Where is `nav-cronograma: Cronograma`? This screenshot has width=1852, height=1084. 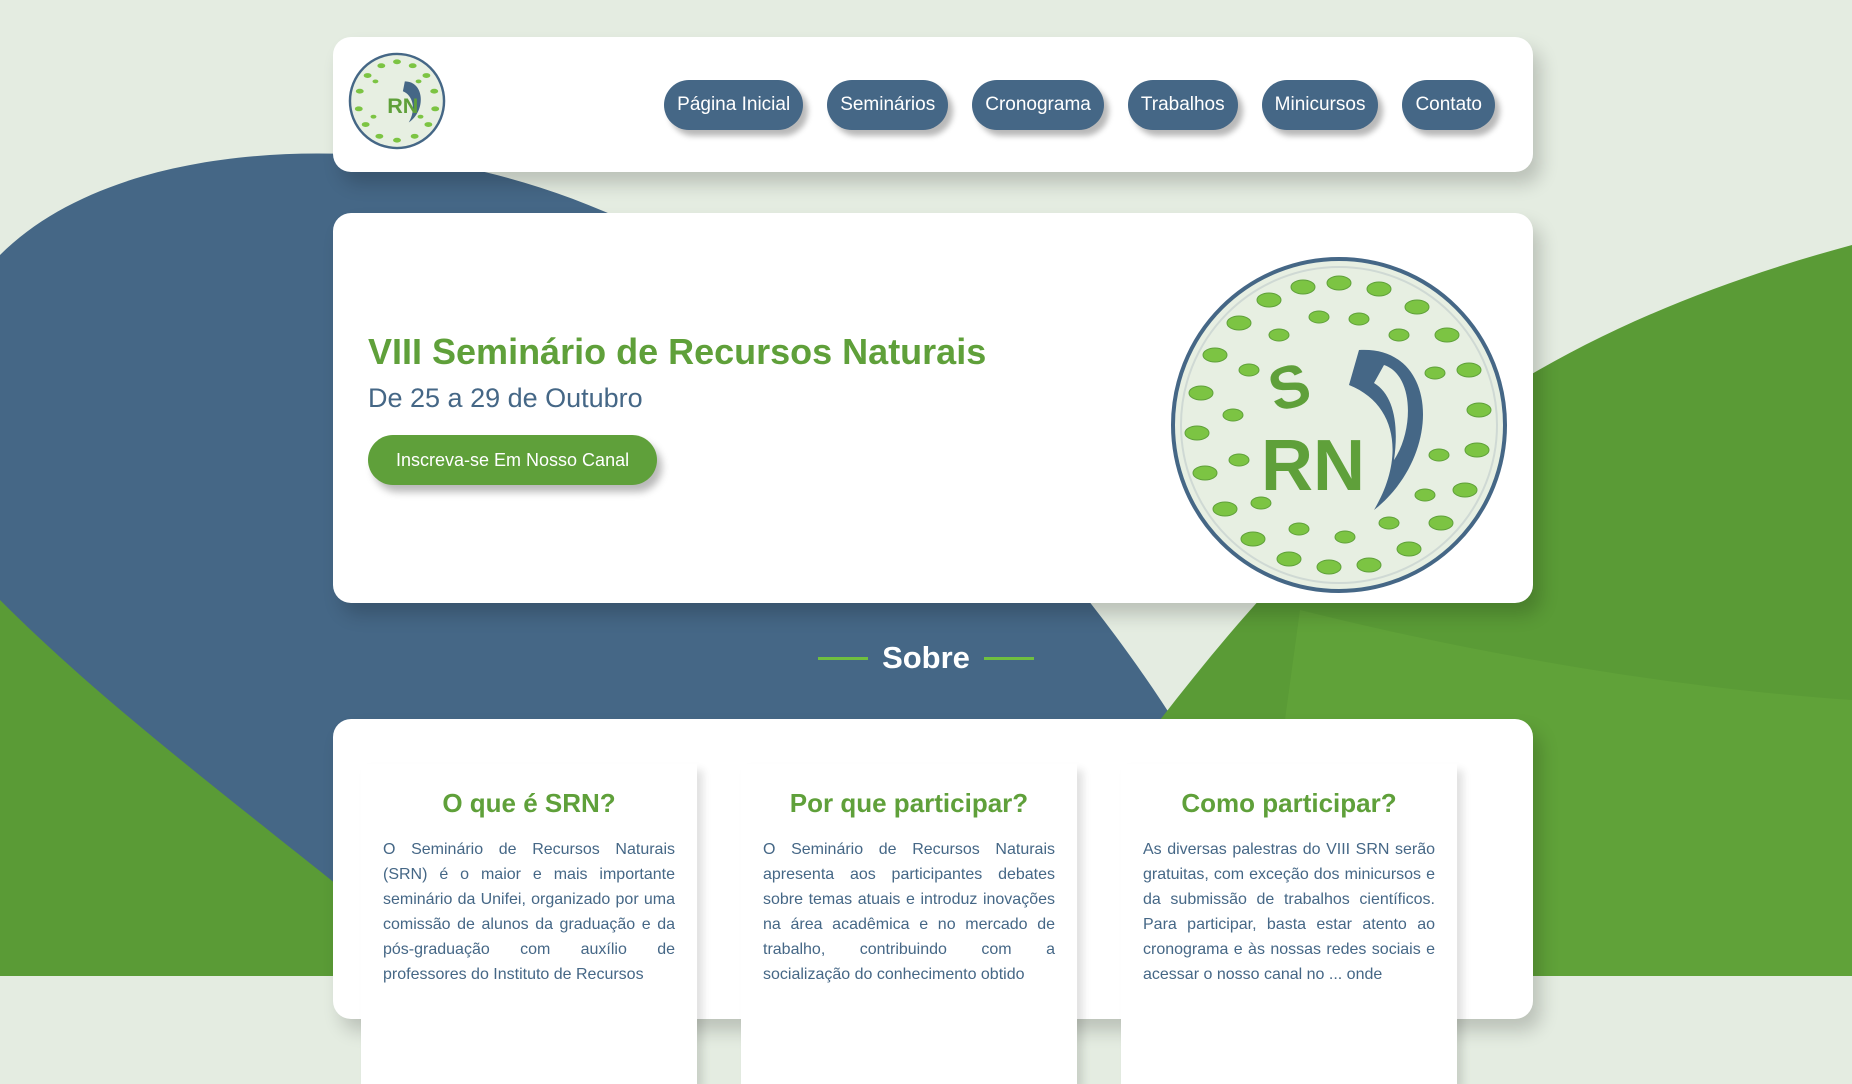 nav-cronograma: Cronograma is located at coordinates (1038, 105).